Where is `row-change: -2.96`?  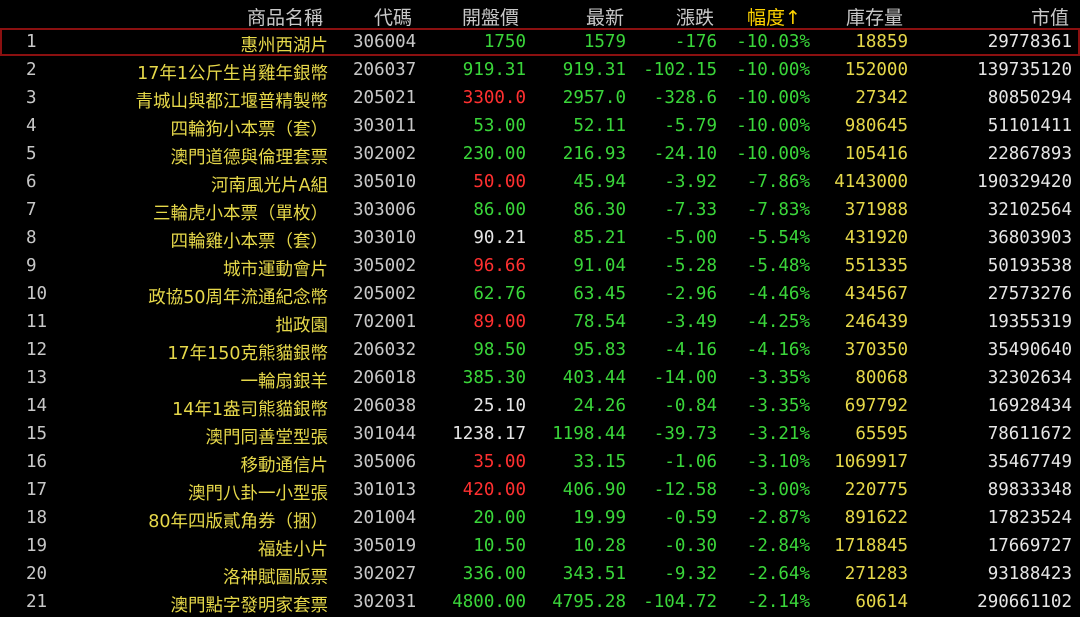
row-change: -2.96 is located at coordinates (690, 294).